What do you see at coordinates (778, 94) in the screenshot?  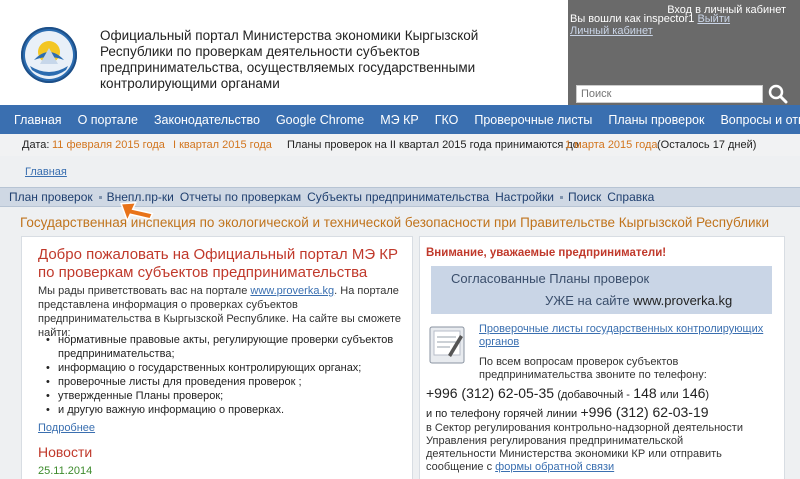 I see `search-icon` at bounding box center [778, 94].